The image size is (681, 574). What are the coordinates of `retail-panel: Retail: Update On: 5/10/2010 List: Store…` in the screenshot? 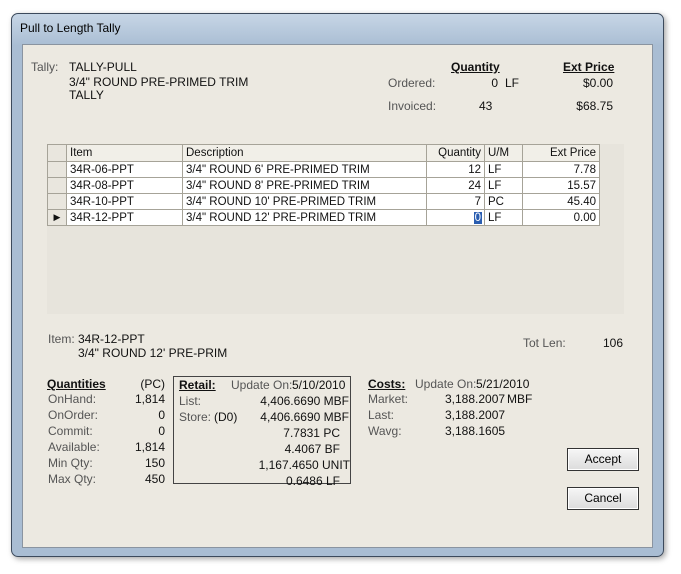 It's located at (262, 432).